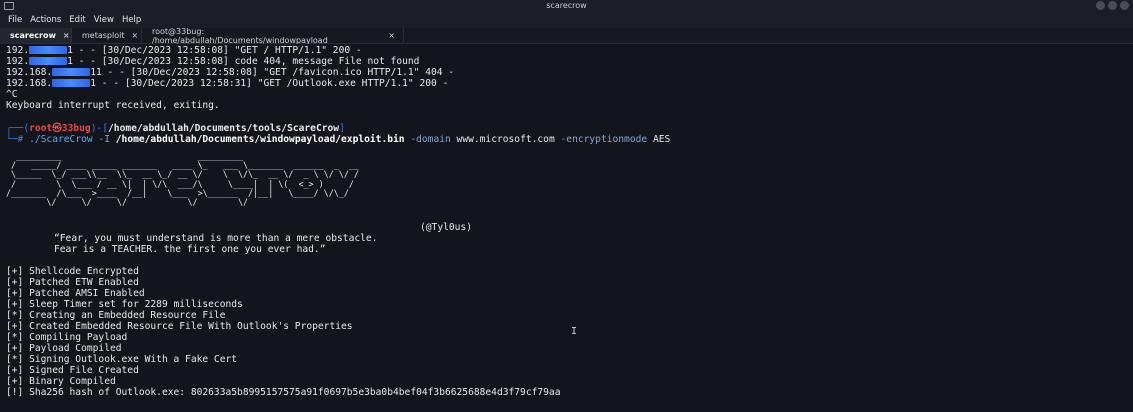  What do you see at coordinates (113, 105) in the screenshot?
I see `keyboard-interrupt-message: Keyboard interrupt received, exiting.` at bounding box center [113, 105].